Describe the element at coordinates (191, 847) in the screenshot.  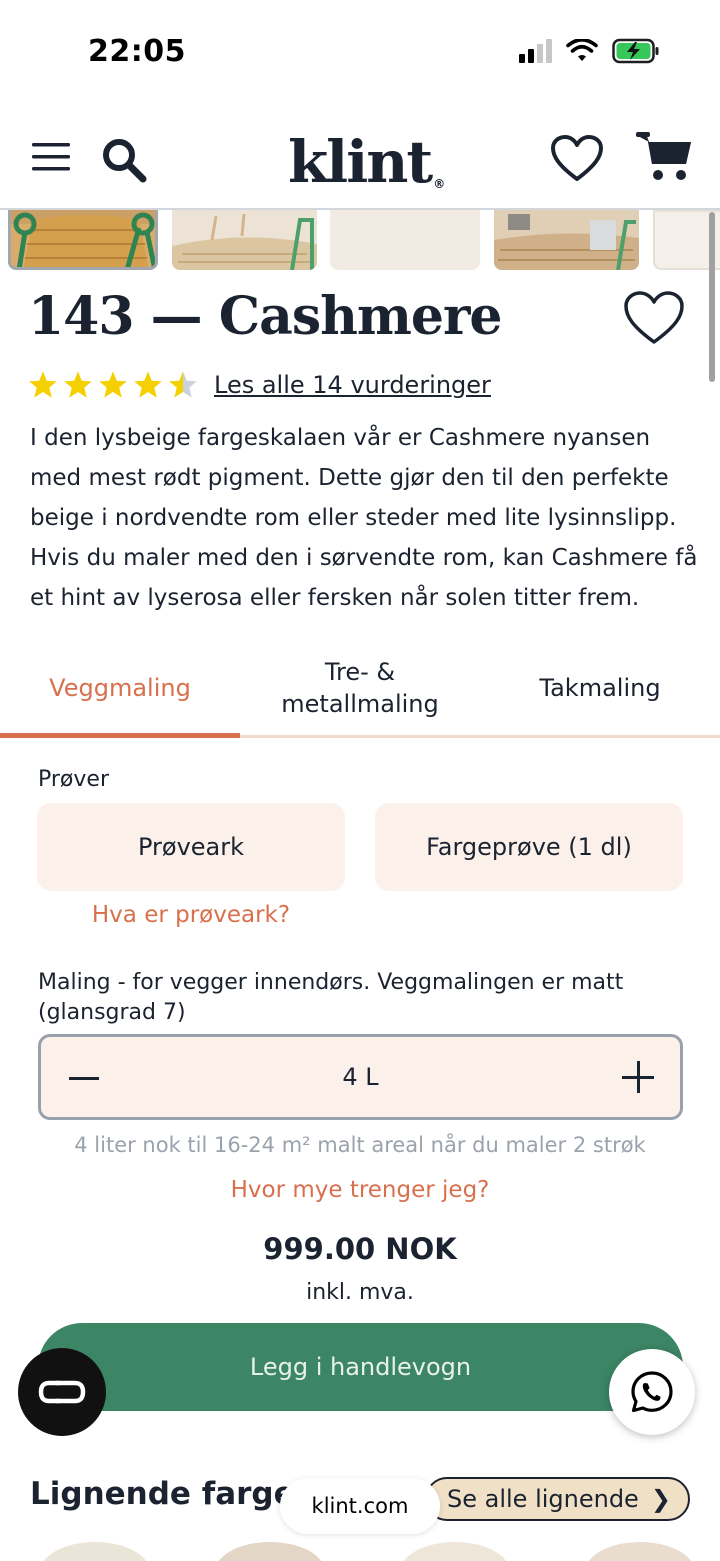
I see `sample-sheet-button: Prøveark` at that location.